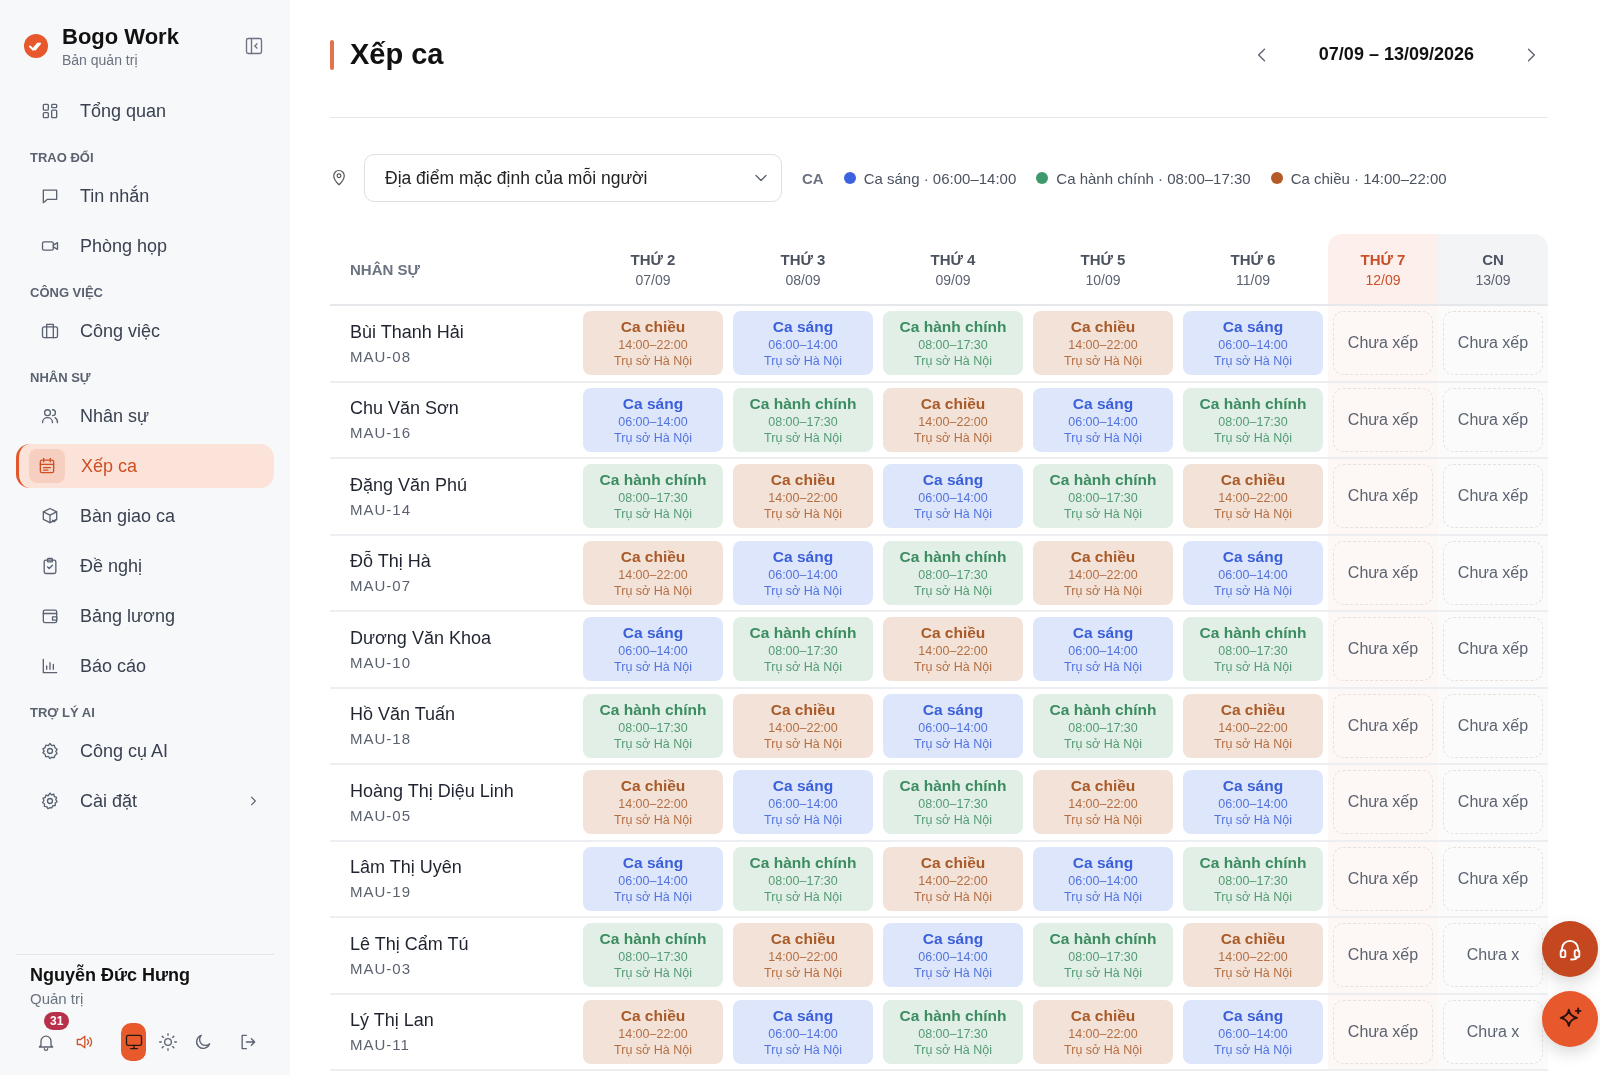  Describe the element at coordinates (407, 332) in the screenshot. I see `employee-name: Bùi Thanh Hải` at that location.